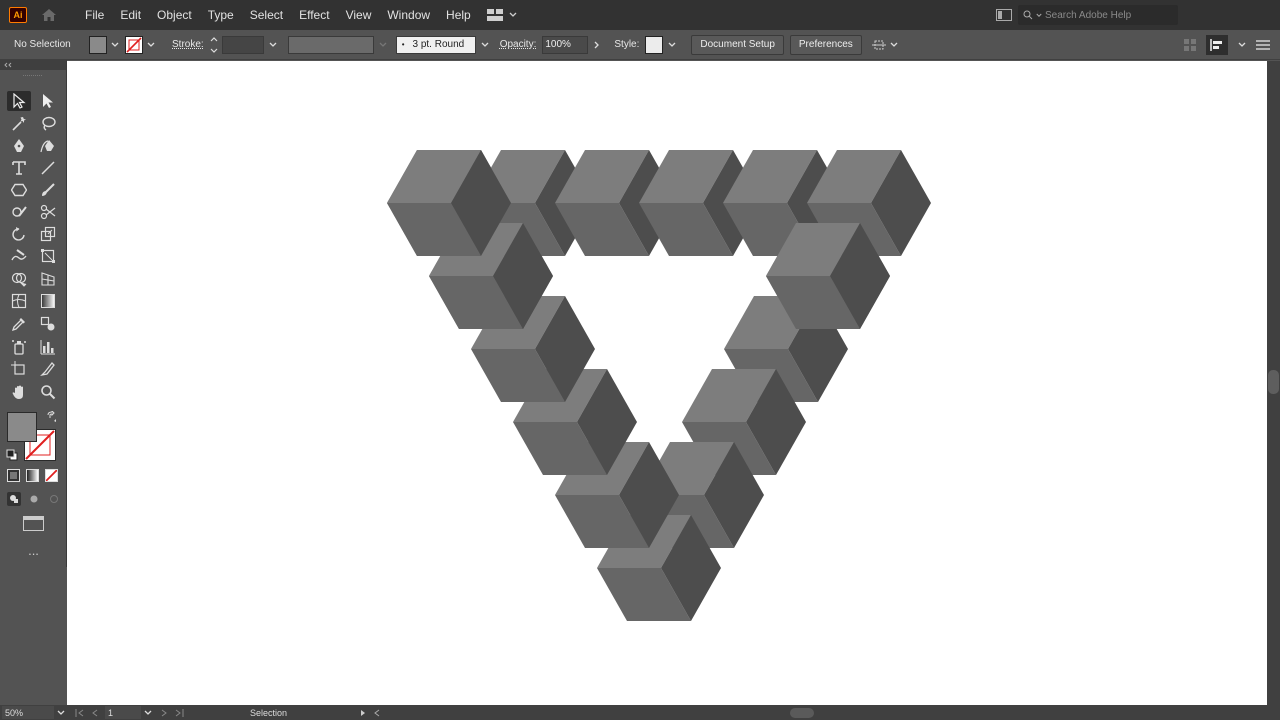 The width and height of the screenshot is (1280, 720). Describe the element at coordinates (565, 44) in the screenshot. I see `opacity-input: 100%` at that location.